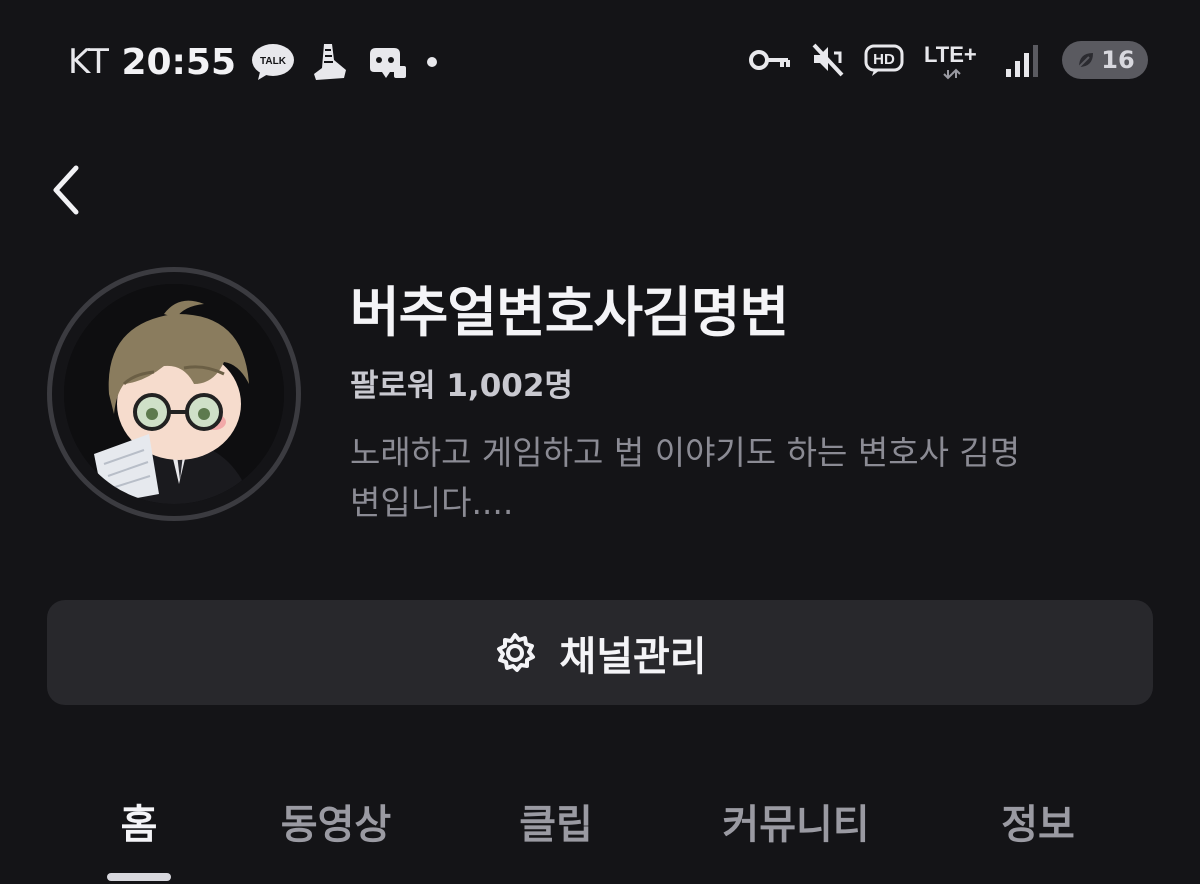 The width and height of the screenshot is (1200, 884). Describe the element at coordinates (139, 877) in the screenshot. I see `active-tab-indicator` at that location.